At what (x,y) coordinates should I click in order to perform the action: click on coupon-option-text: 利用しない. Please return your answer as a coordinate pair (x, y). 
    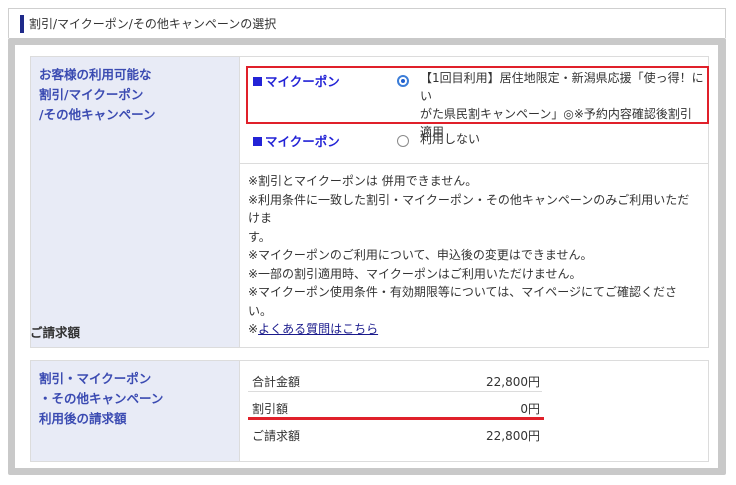
    Looking at the image, I should click on (450, 139).